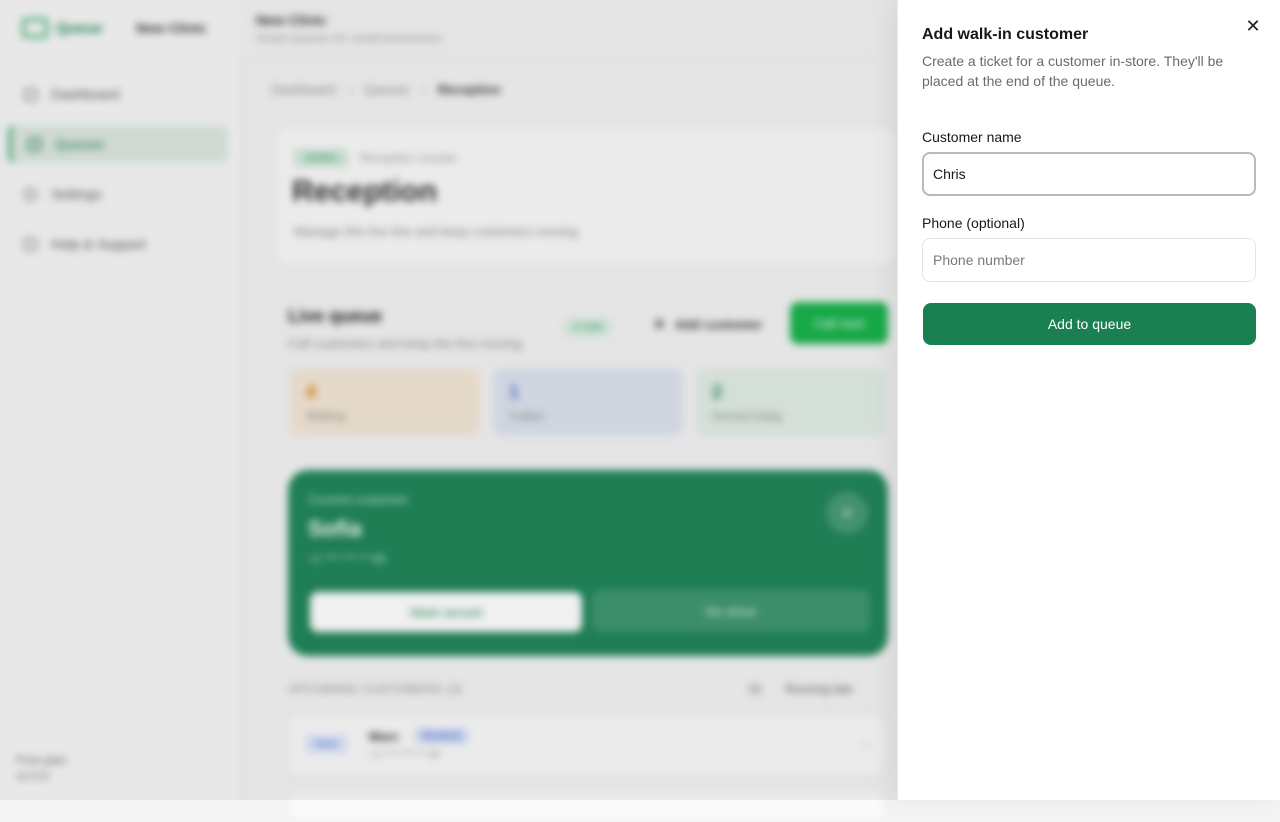 The height and width of the screenshot is (822, 1280). I want to click on phone-input, so click(1089, 260).